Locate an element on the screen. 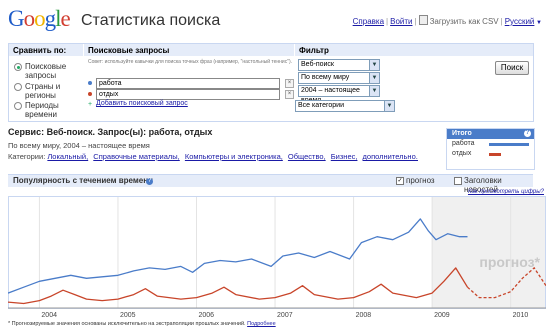  compare-option-label: Страны и регионы is located at coordinates (43, 91).